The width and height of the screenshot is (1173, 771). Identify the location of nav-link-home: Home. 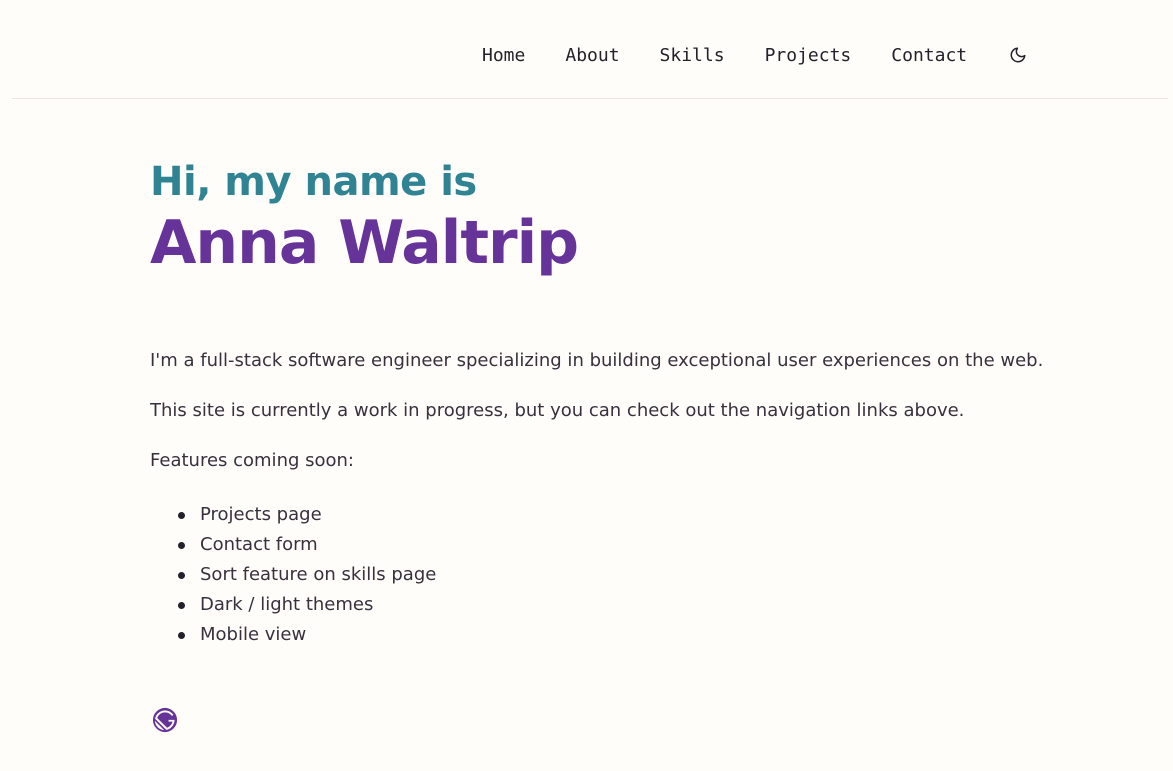
(503, 55).